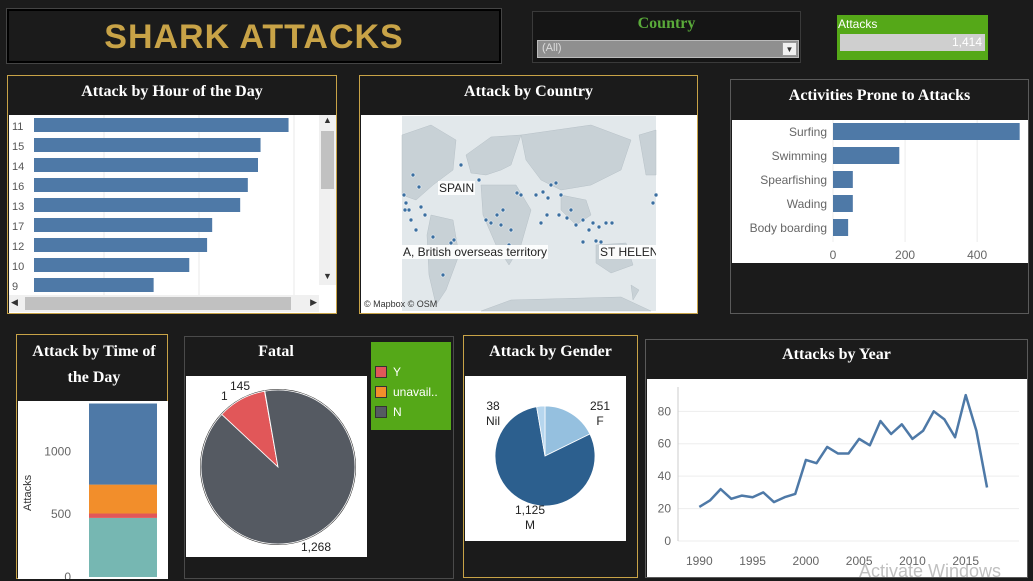 The height and width of the screenshot is (581, 1033). What do you see at coordinates (528, 91) in the screenshot?
I see `map-panel-title: Attack by Country` at bounding box center [528, 91].